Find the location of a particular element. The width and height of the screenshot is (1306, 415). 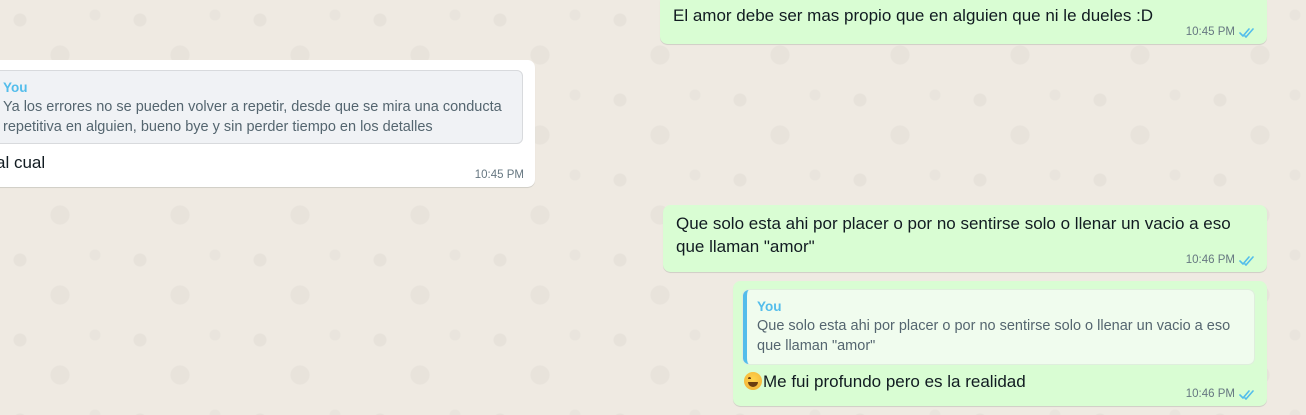

tears-of-joy-emoji-icon is located at coordinates (753, 381).